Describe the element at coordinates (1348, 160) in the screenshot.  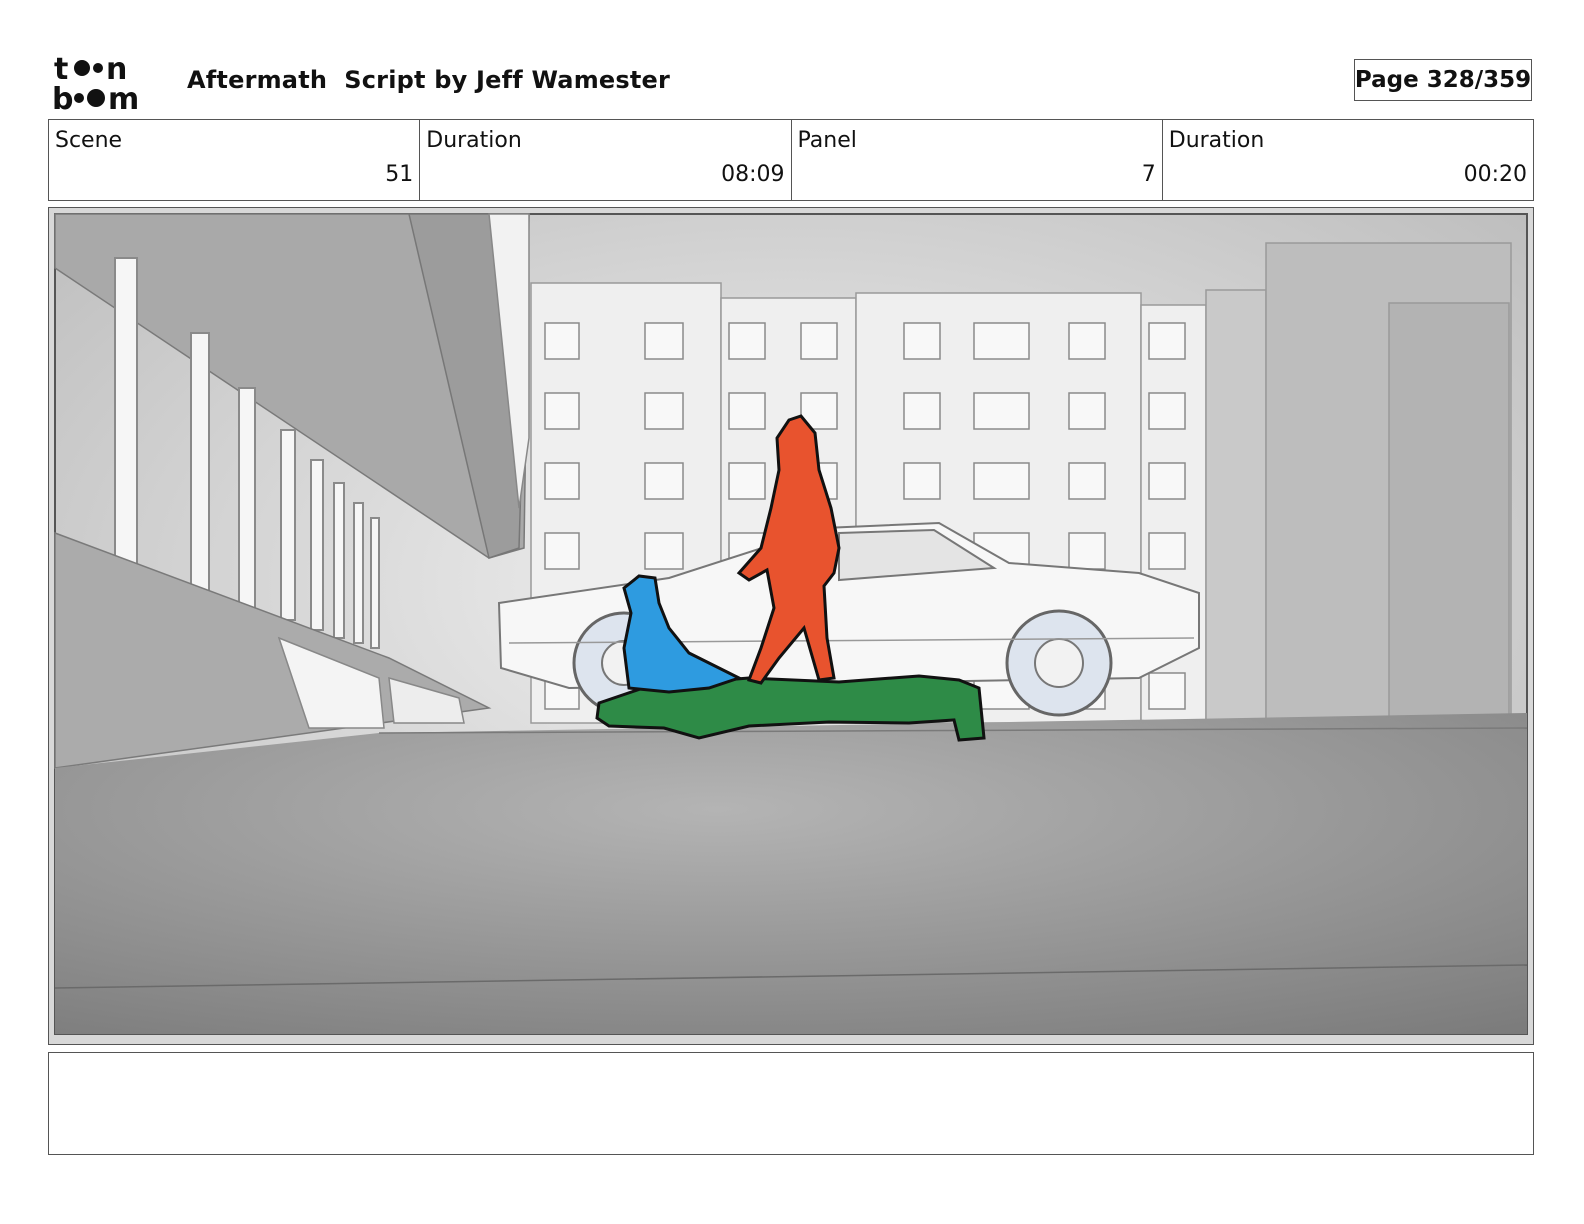
I see `panel-duration-cell: Duration 00:20` at that location.